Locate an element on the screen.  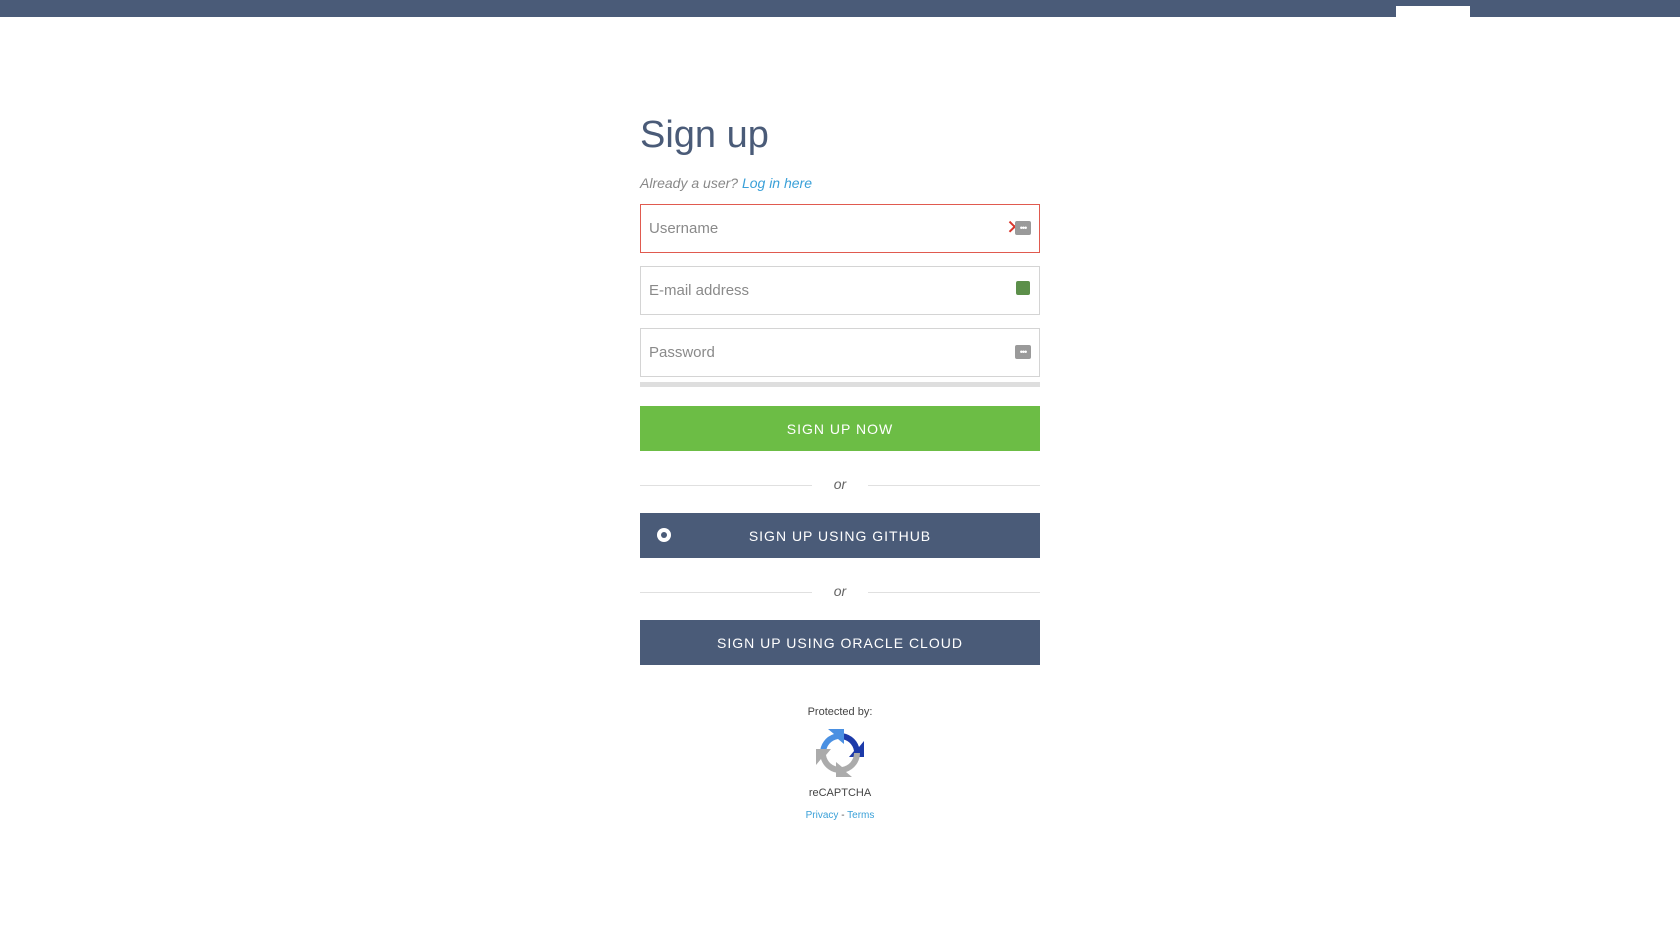
github-icon is located at coordinates (664, 535).